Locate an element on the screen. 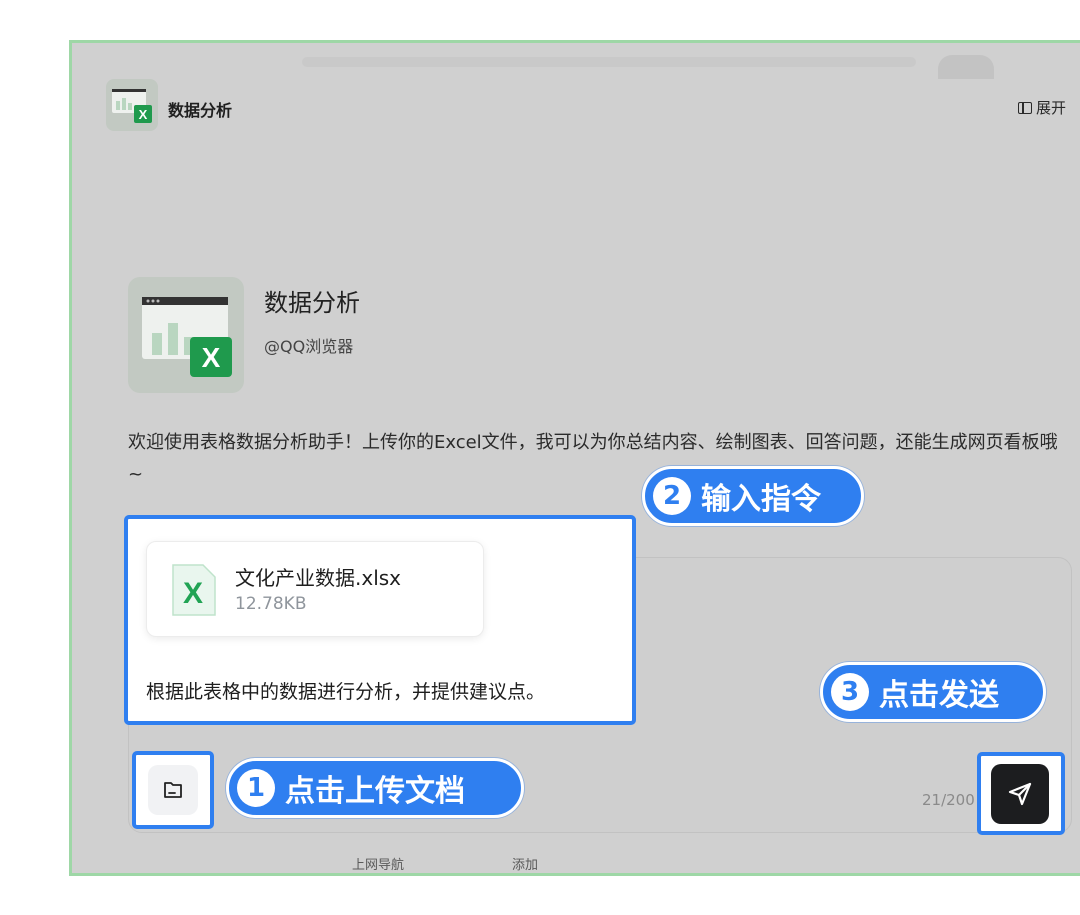 The height and width of the screenshot is (915, 1080). callout-label: 点击上传文档 is located at coordinates (375, 791).